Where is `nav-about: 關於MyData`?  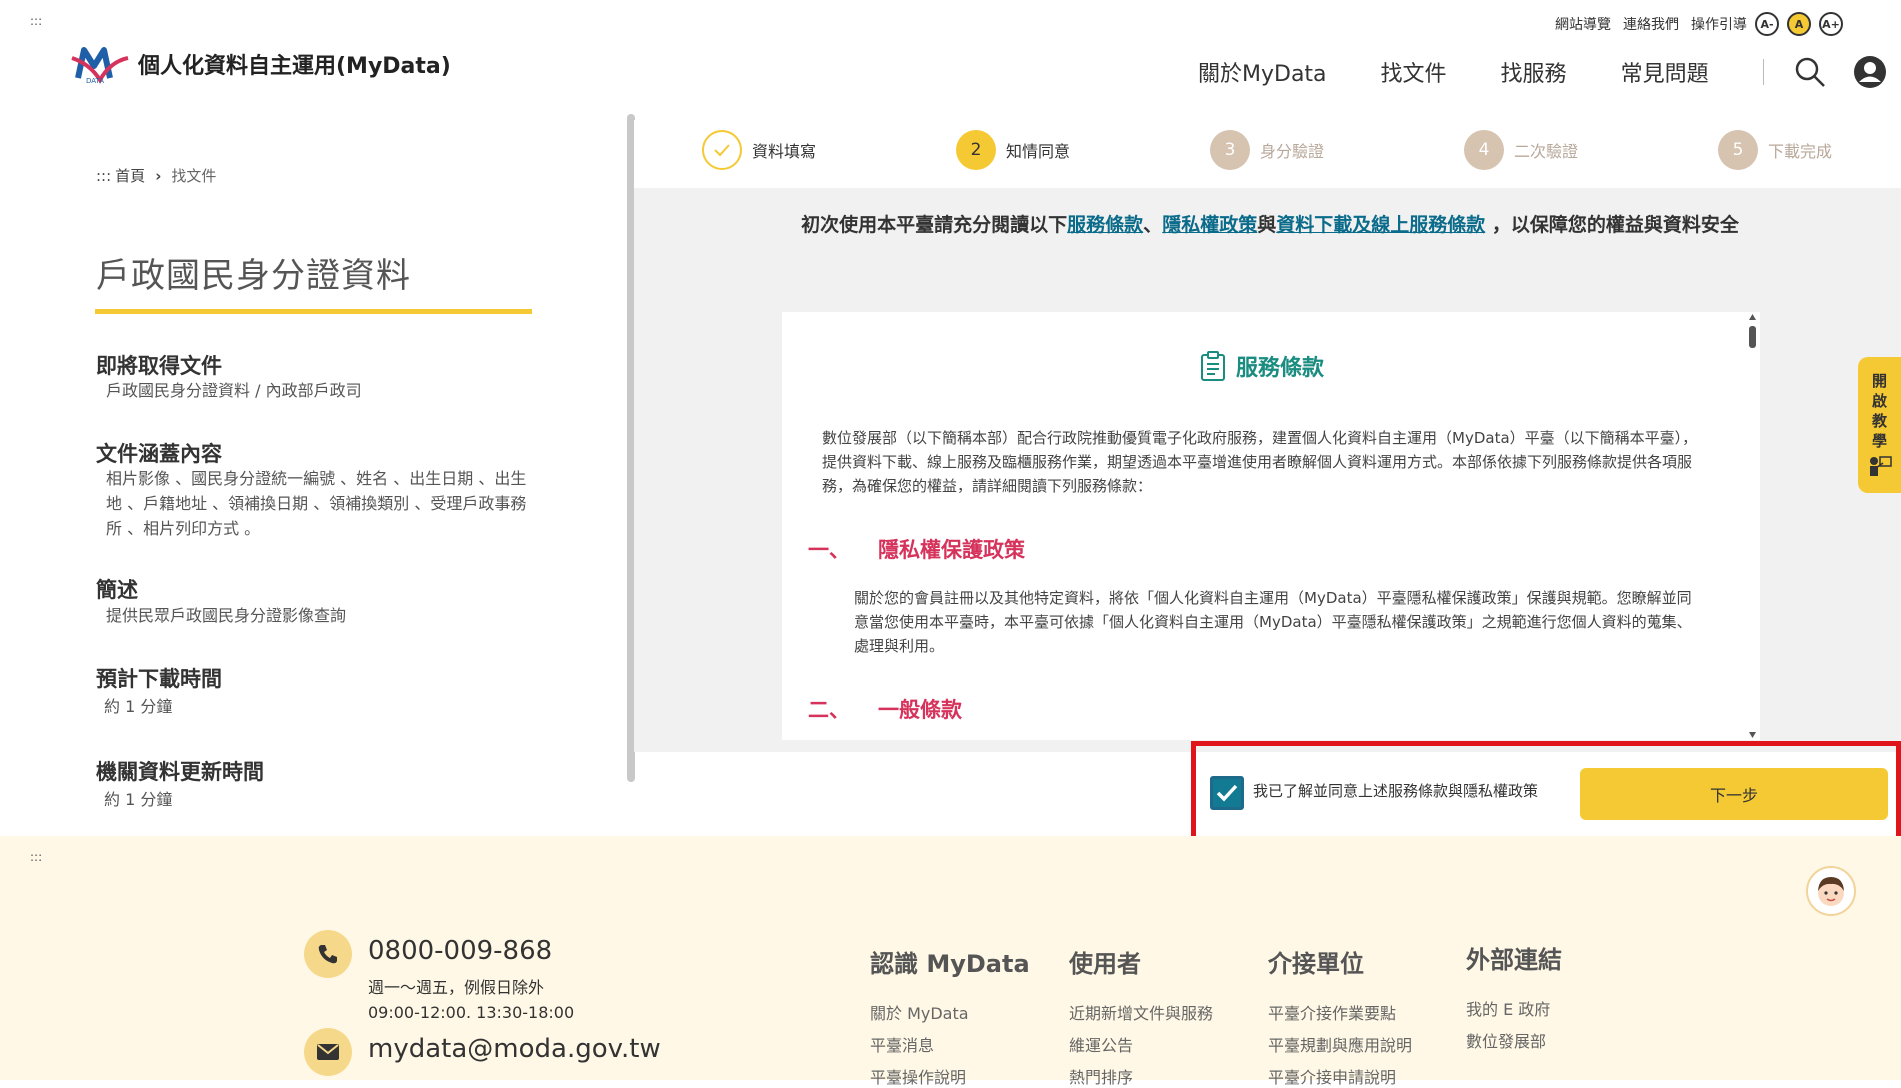 nav-about: 關於MyData is located at coordinates (1262, 72).